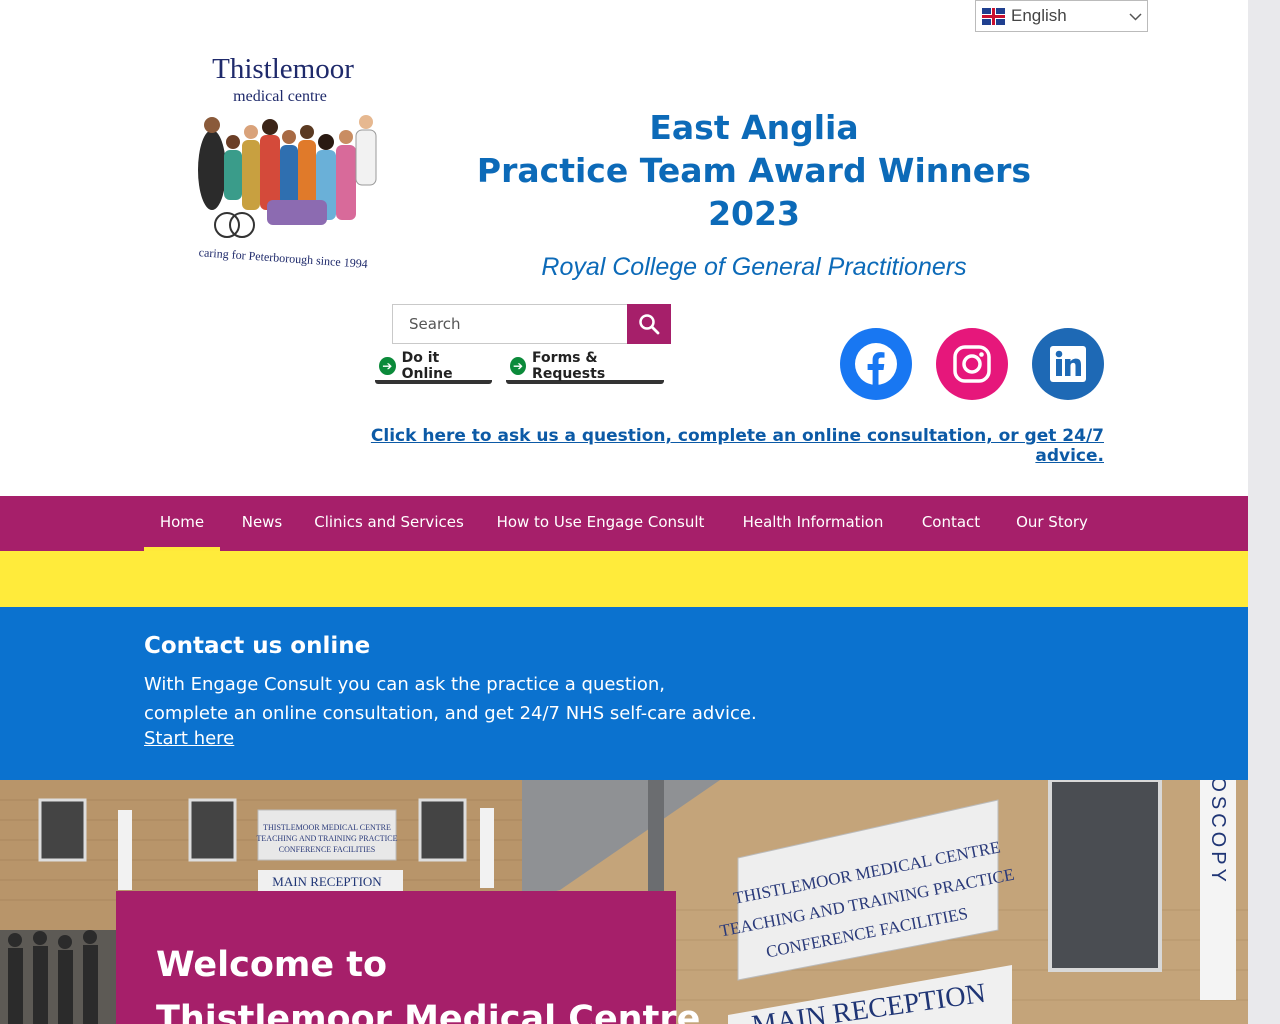  What do you see at coordinates (600, 523) in the screenshot?
I see `nav-item-how-to-use-engage-consult: How to Use Engage Consult` at bounding box center [600, 523].